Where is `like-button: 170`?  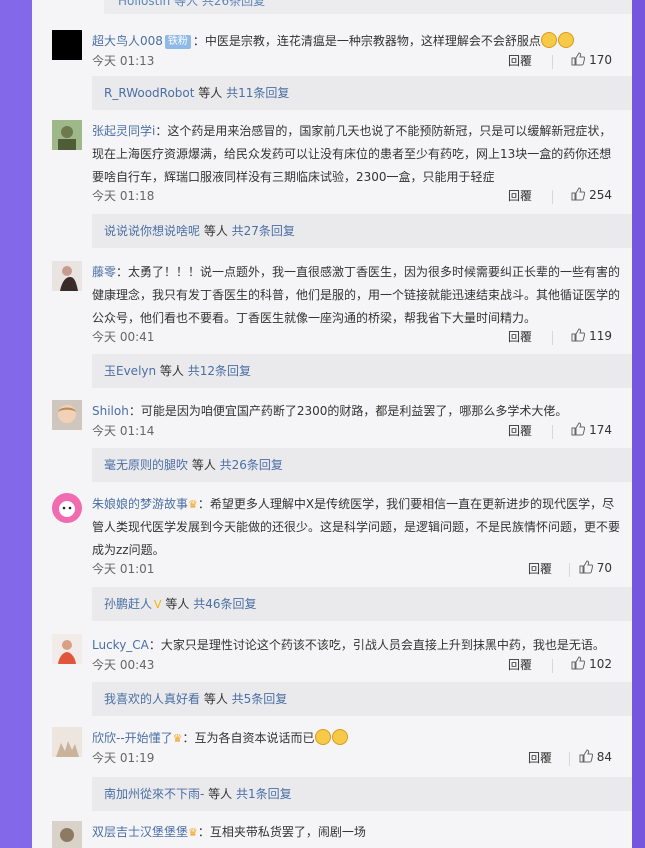
like-button: 170 is located at coordinates (591, 59).